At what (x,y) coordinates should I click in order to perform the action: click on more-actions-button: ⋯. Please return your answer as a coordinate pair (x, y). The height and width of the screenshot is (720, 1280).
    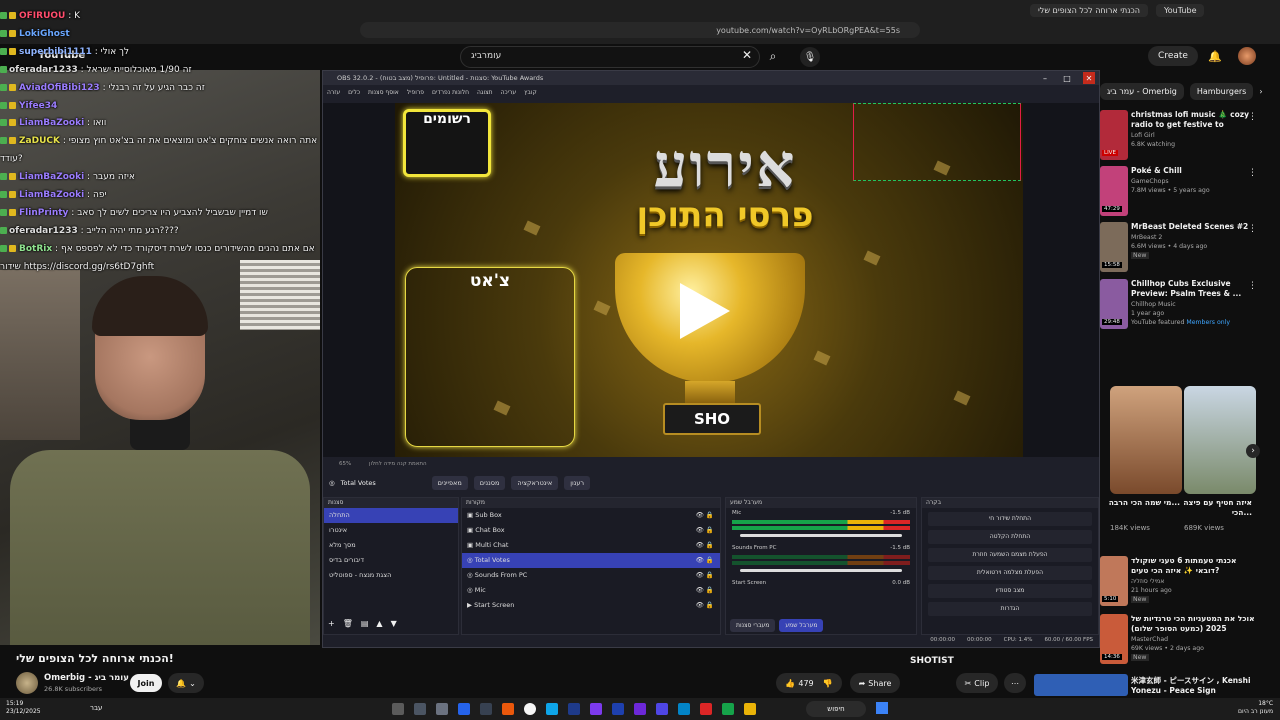
    Looking at the image, I should click on (1015, 683).